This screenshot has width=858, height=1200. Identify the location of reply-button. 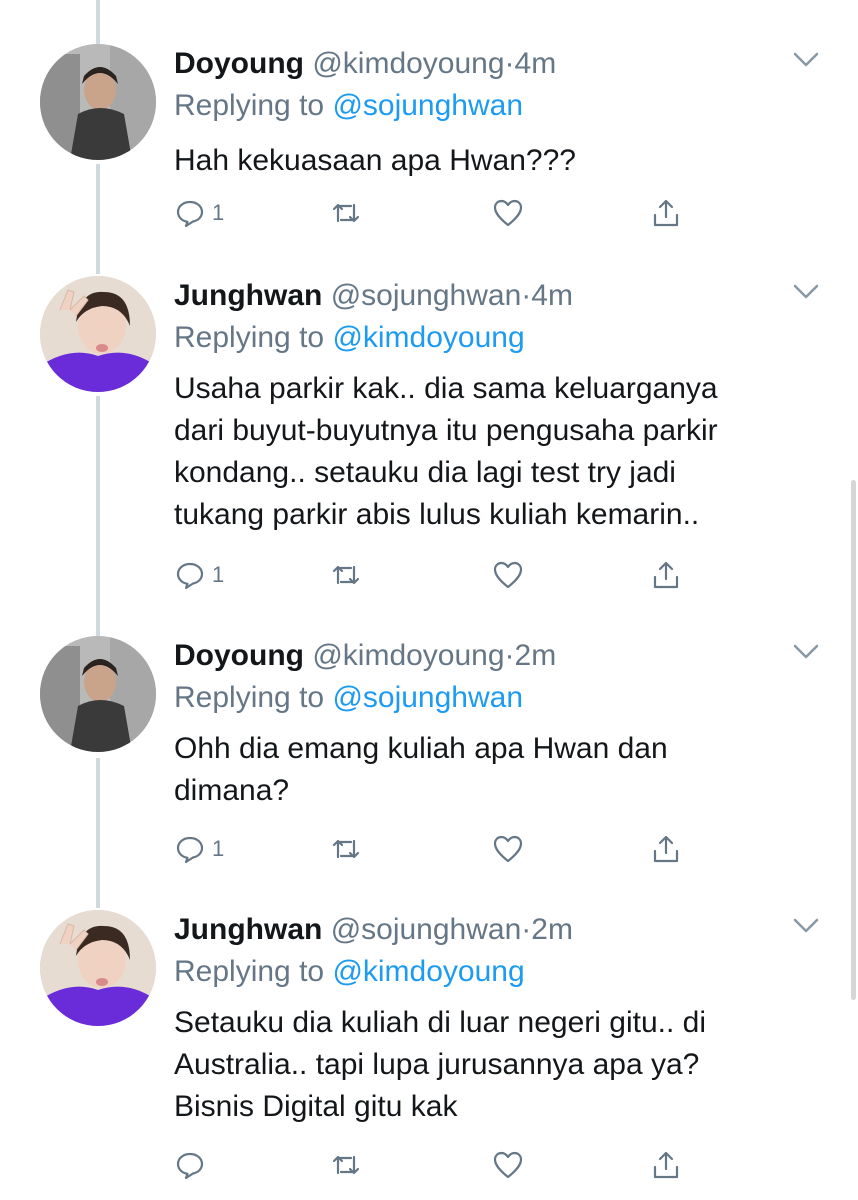
(193, 1165).